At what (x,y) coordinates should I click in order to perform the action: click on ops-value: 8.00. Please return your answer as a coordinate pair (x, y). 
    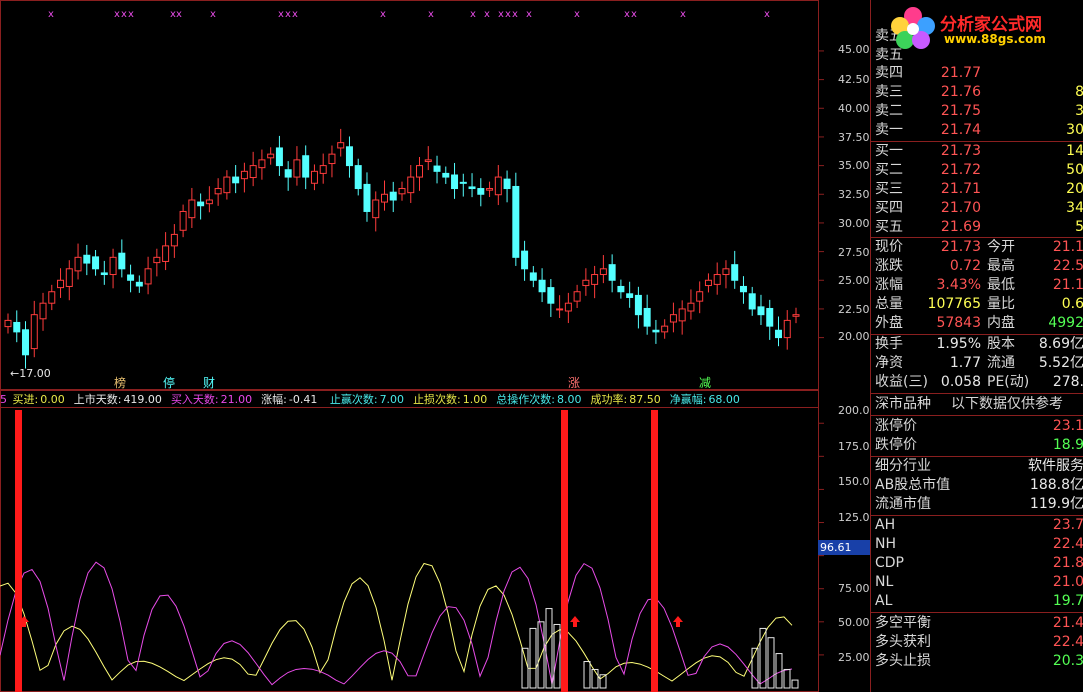
    Looking at the image, I should click on (569, 399).